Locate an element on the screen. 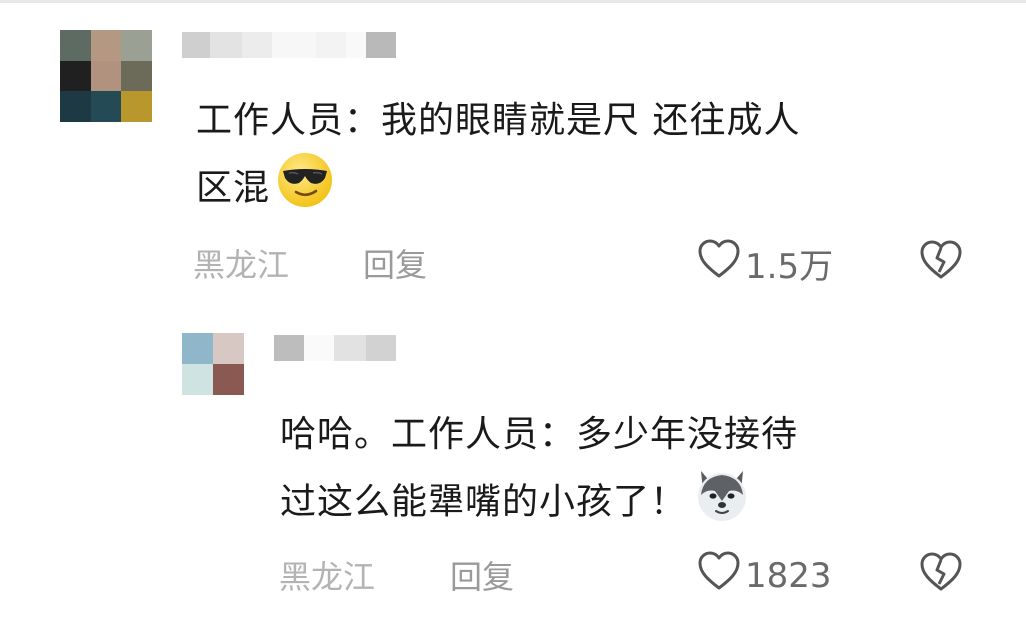 The height and width of the screenshot is (624, 1026). comment-text-tail: 过这么能犟嘴的小孩了！ is located at coordinates (484, 502).